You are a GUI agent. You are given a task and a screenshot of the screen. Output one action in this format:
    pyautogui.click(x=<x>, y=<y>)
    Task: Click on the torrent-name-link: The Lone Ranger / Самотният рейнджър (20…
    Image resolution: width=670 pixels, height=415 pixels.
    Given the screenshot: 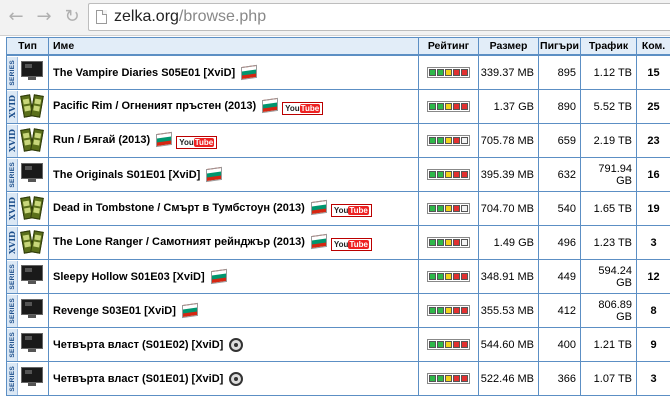 What is the action you would take?
    pyautogui.click(x=179, y=242)
    